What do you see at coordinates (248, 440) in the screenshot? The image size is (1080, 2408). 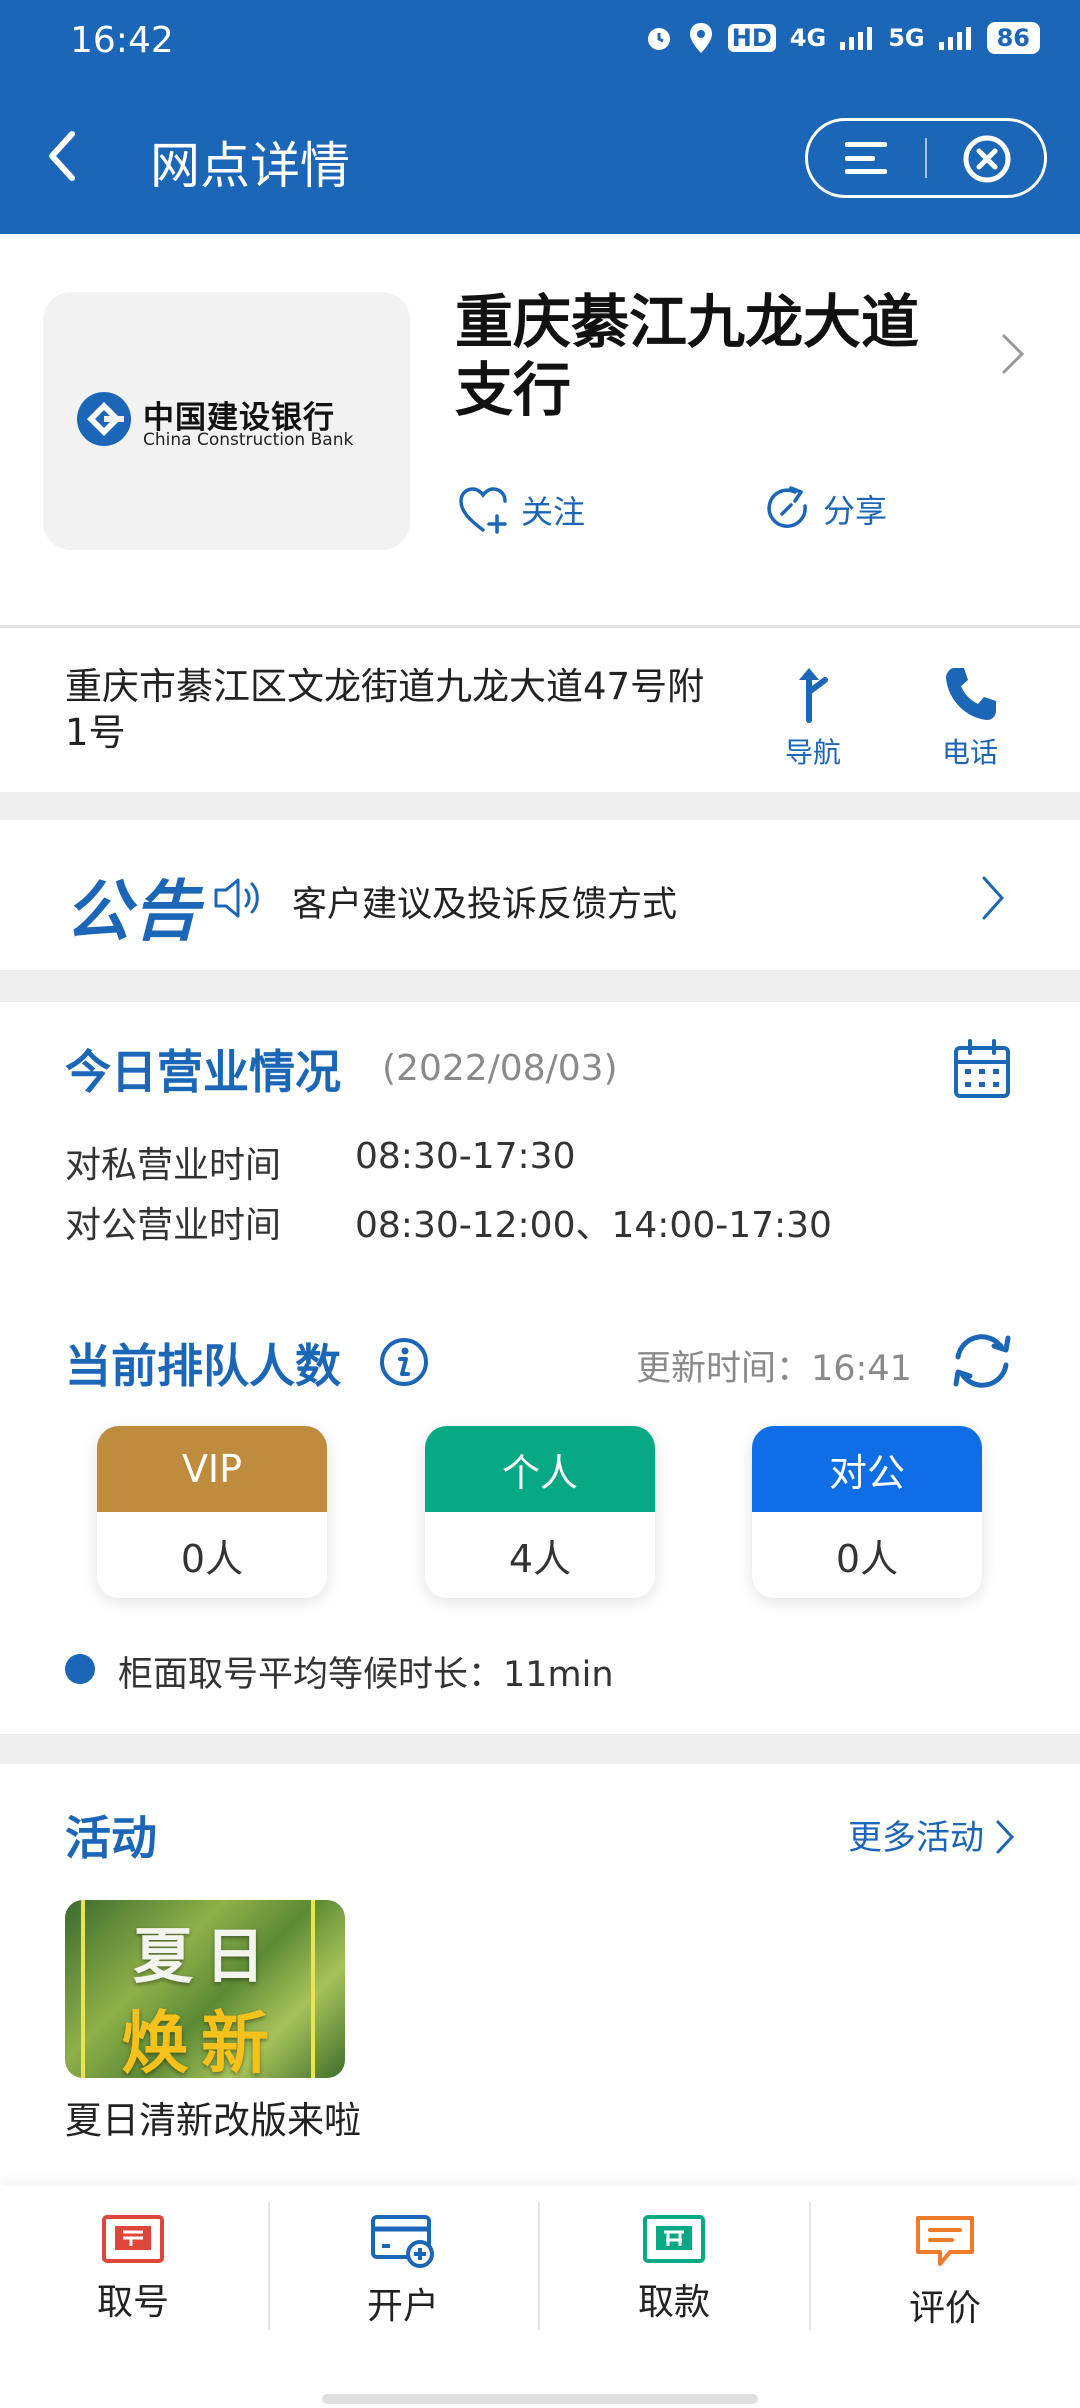 I see `logo-text-en: China Construction Bank` at bounding box center [248, 440].